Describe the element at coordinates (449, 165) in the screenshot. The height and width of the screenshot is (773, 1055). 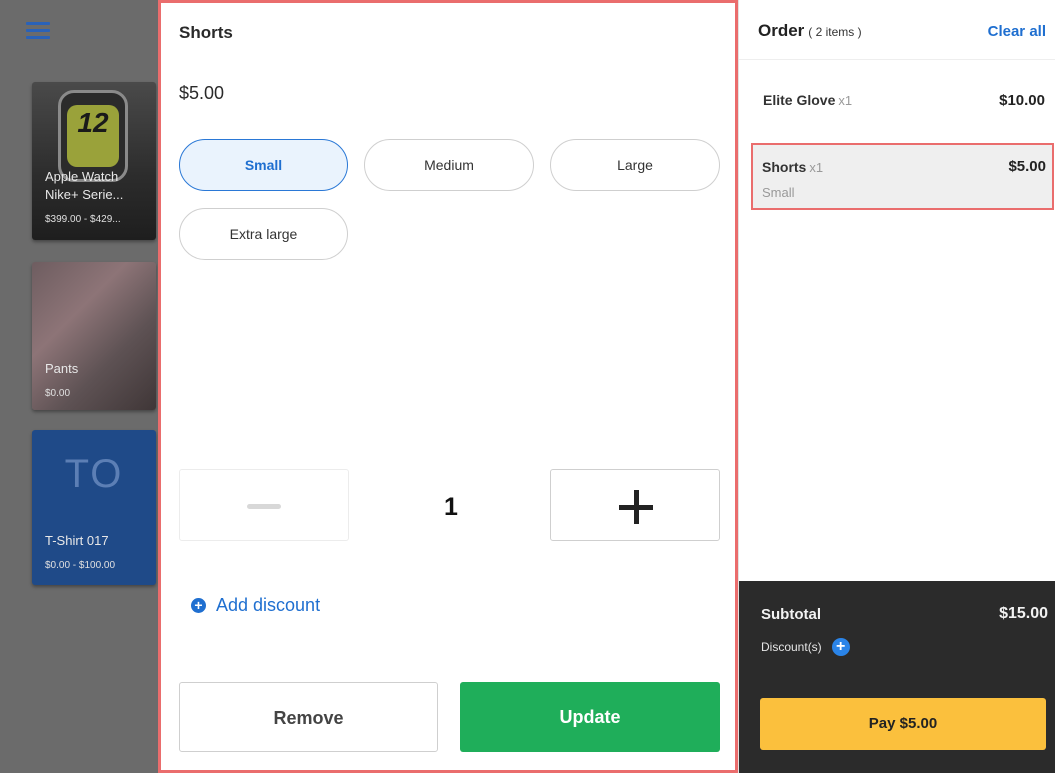
I see `option-medium: Medium` at that location.